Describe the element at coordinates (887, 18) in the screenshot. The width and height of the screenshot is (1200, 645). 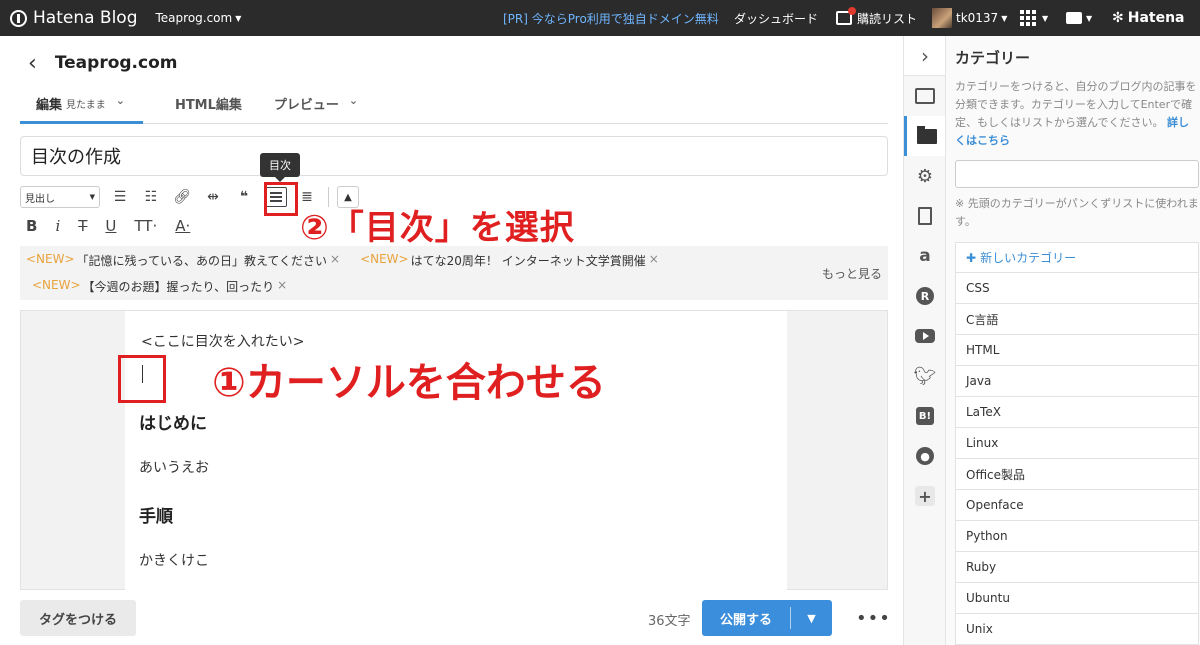
I see `reader-label: 購読リスト` at that location.